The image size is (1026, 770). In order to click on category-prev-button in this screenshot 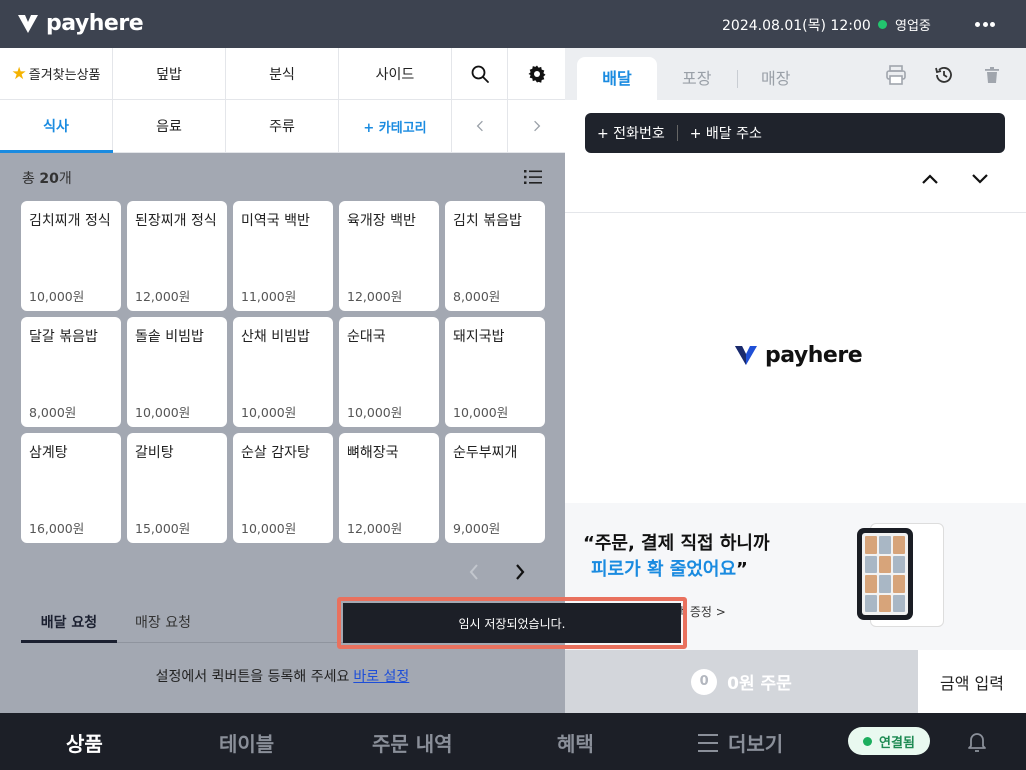, I will do `click(480, 126)`.